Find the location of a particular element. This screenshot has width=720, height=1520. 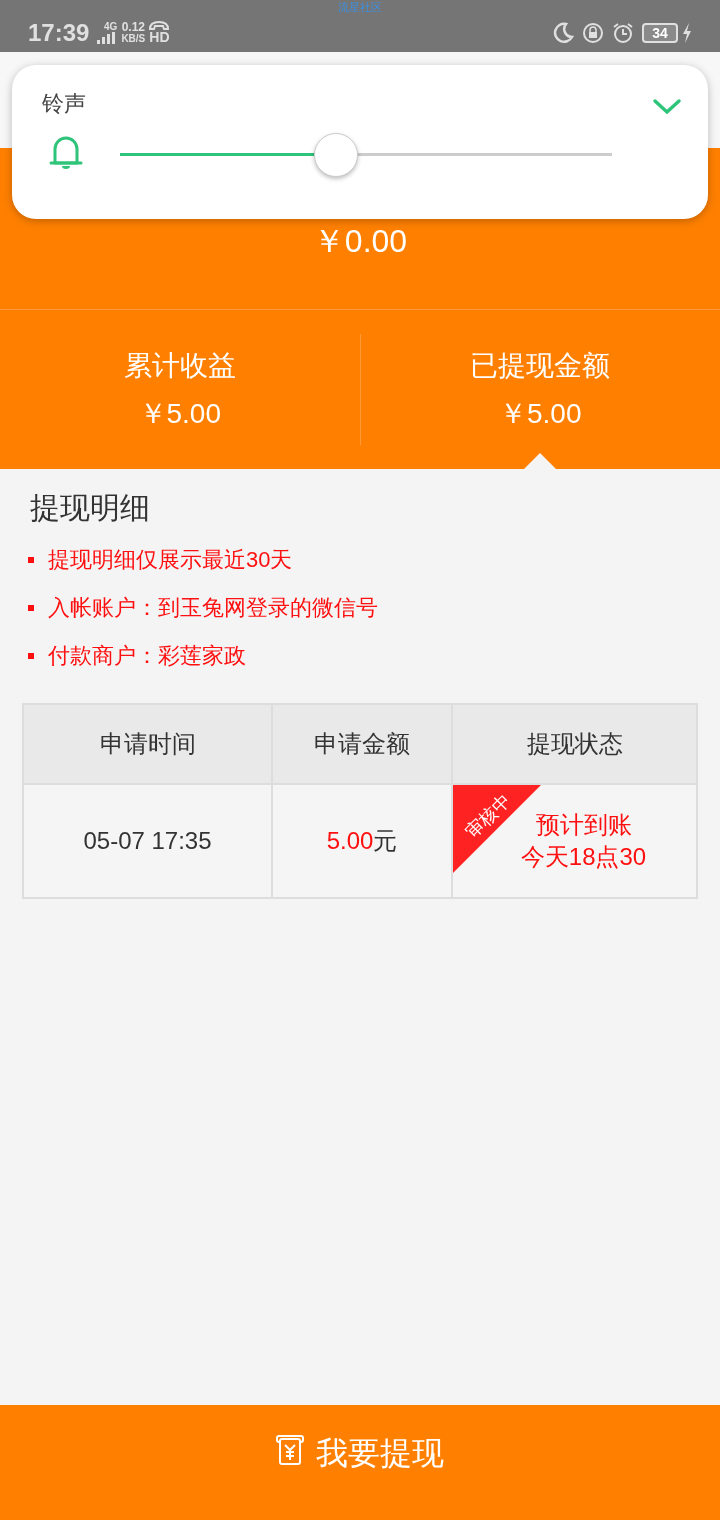

clock-time: 17:39 is located at coordinates (59, 33).